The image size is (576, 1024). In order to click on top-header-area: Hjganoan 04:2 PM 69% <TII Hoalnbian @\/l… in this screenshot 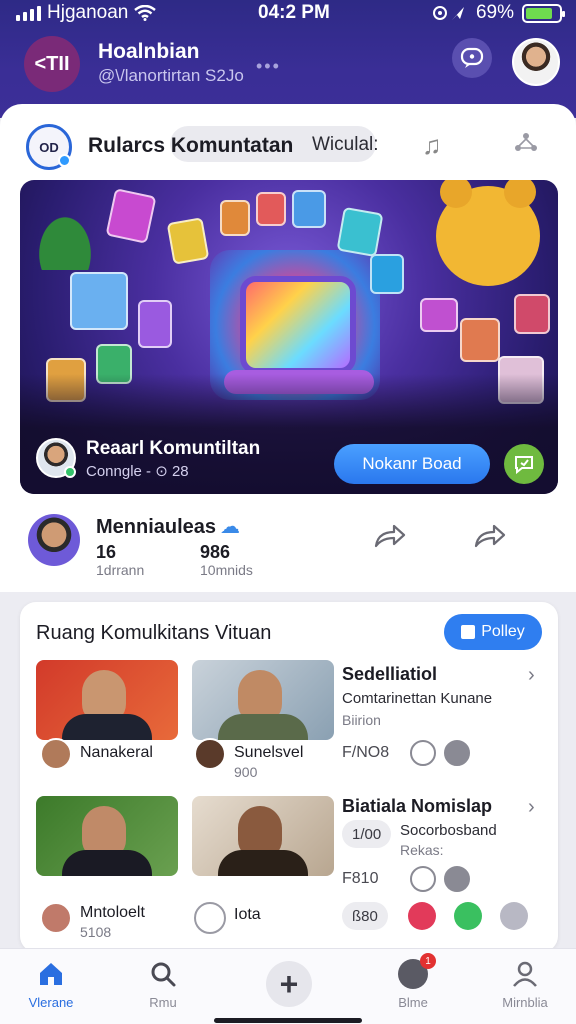, I will do `click(288, 59)`.